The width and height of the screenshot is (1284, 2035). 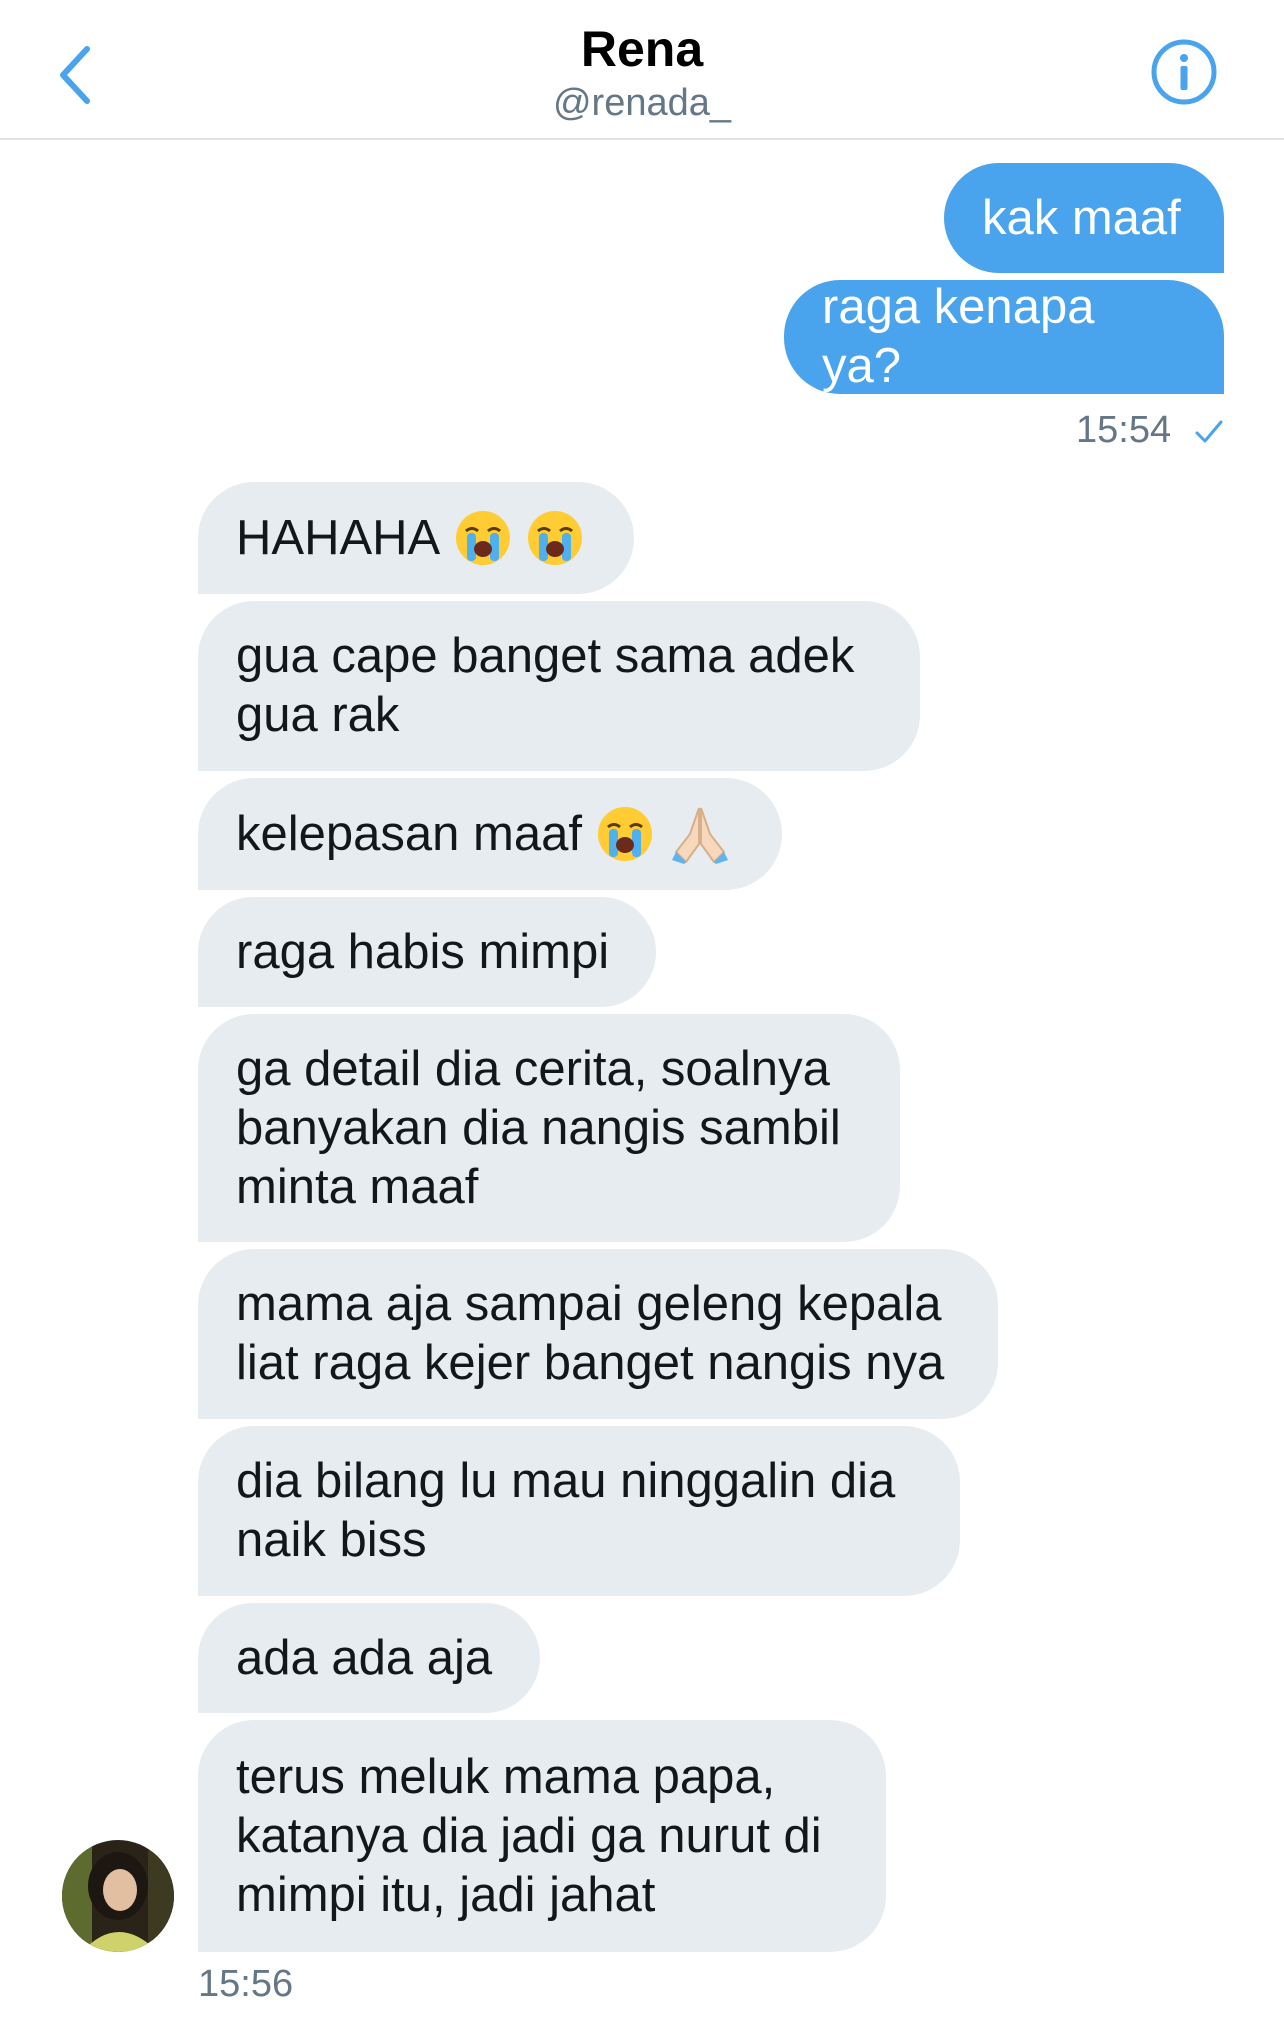 What do you see at coordinates (423, 951) in the screenshot?
I see `message-text: raga habis mimpi` at bounding box center [423, 951].